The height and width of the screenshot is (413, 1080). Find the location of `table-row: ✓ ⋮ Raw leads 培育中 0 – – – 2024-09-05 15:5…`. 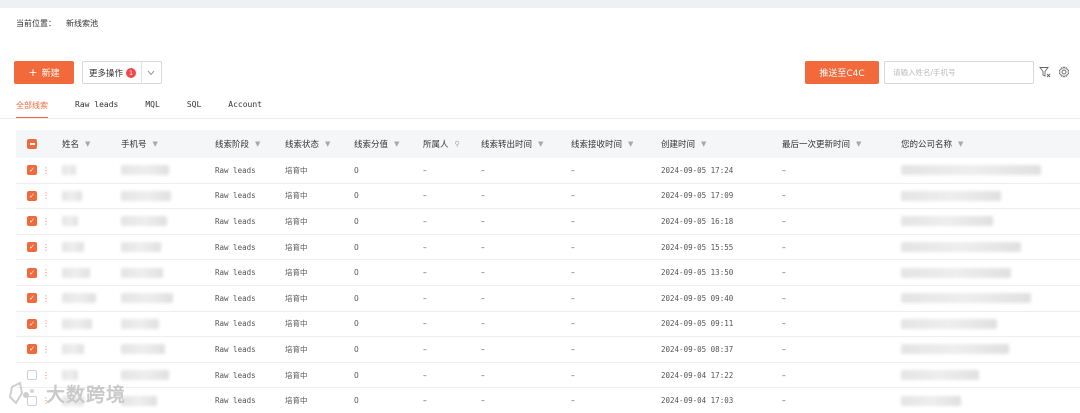

table-row: ✓ ⋮ Raw leads 培育中 0 – – – 2024-09-05 15:5… is located at coordinates (548, 248).